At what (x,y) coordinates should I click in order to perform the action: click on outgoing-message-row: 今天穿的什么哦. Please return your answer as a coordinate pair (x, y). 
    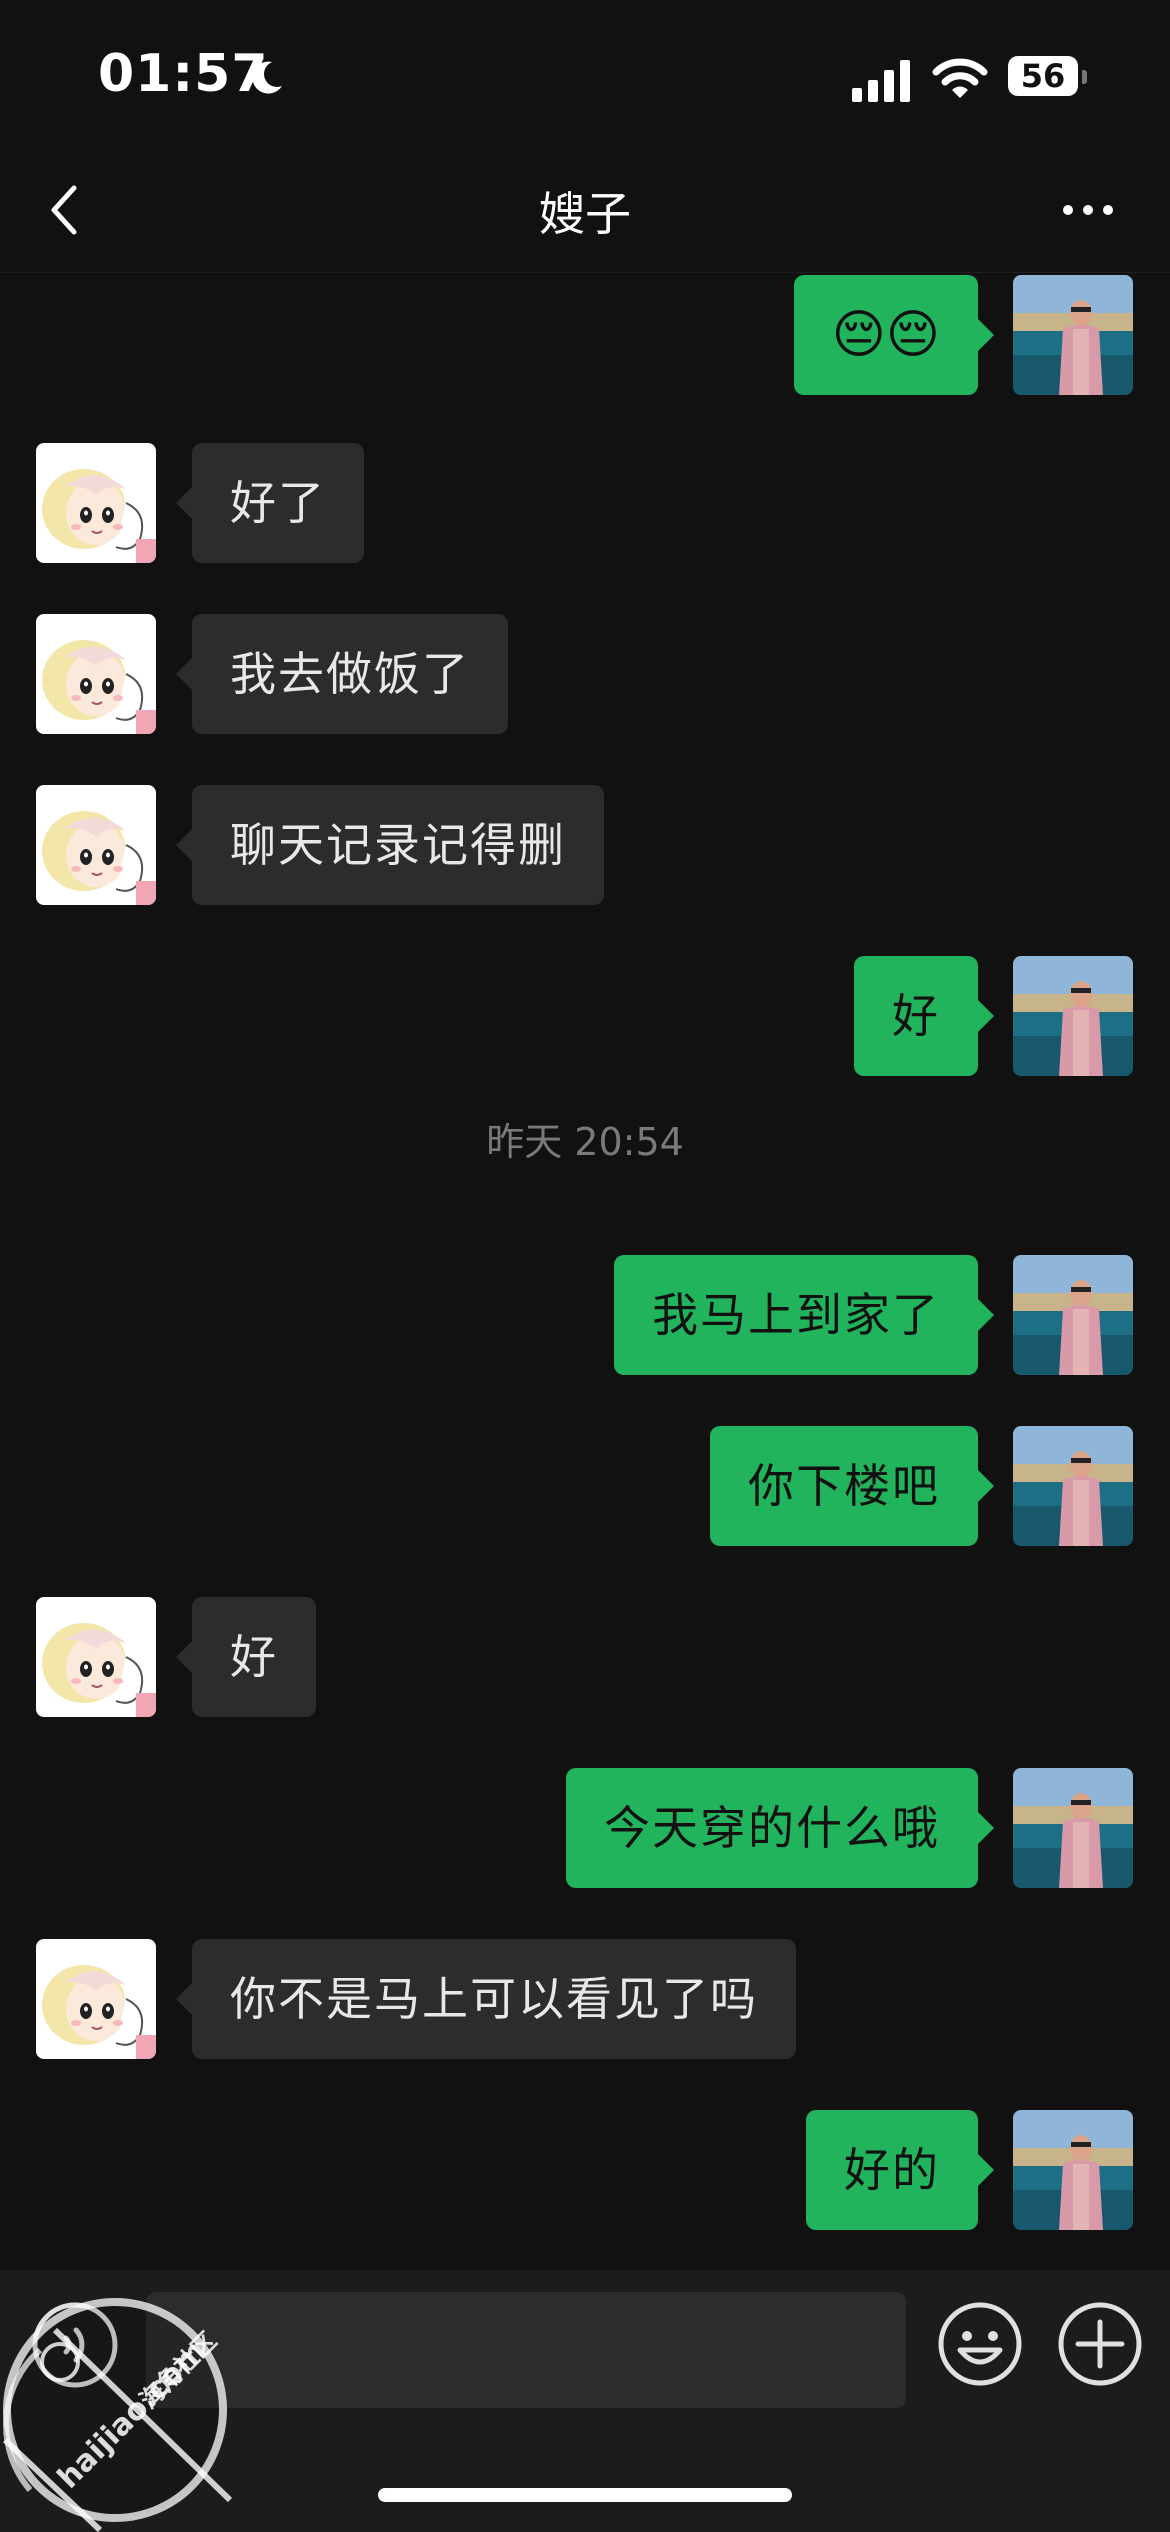
    Looking at the image, I should click on (585, 1829).